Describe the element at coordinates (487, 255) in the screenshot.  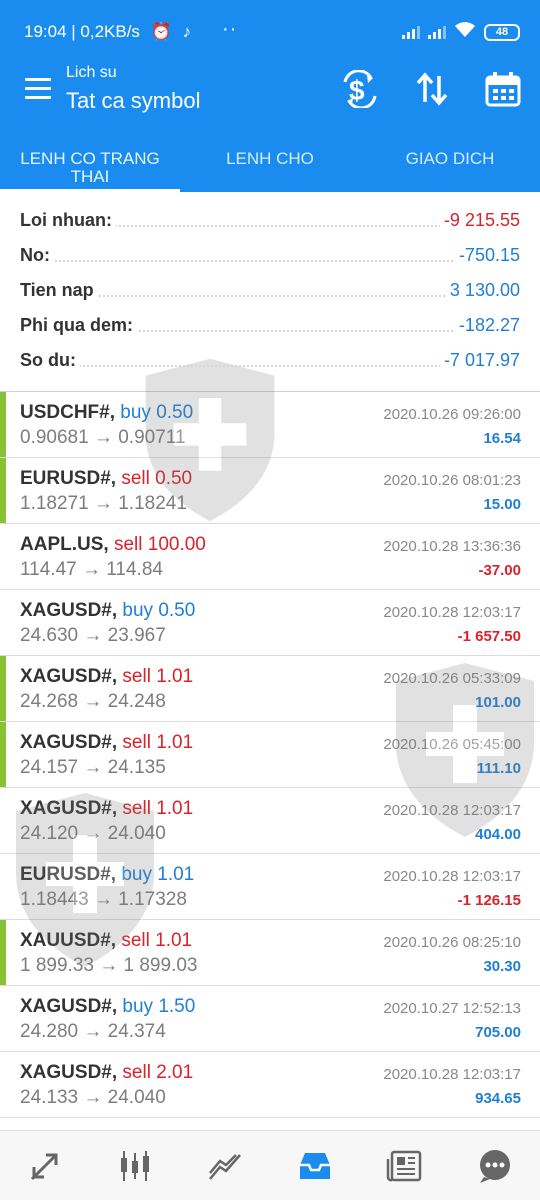
I see `summary-value: -750.15` at that location.